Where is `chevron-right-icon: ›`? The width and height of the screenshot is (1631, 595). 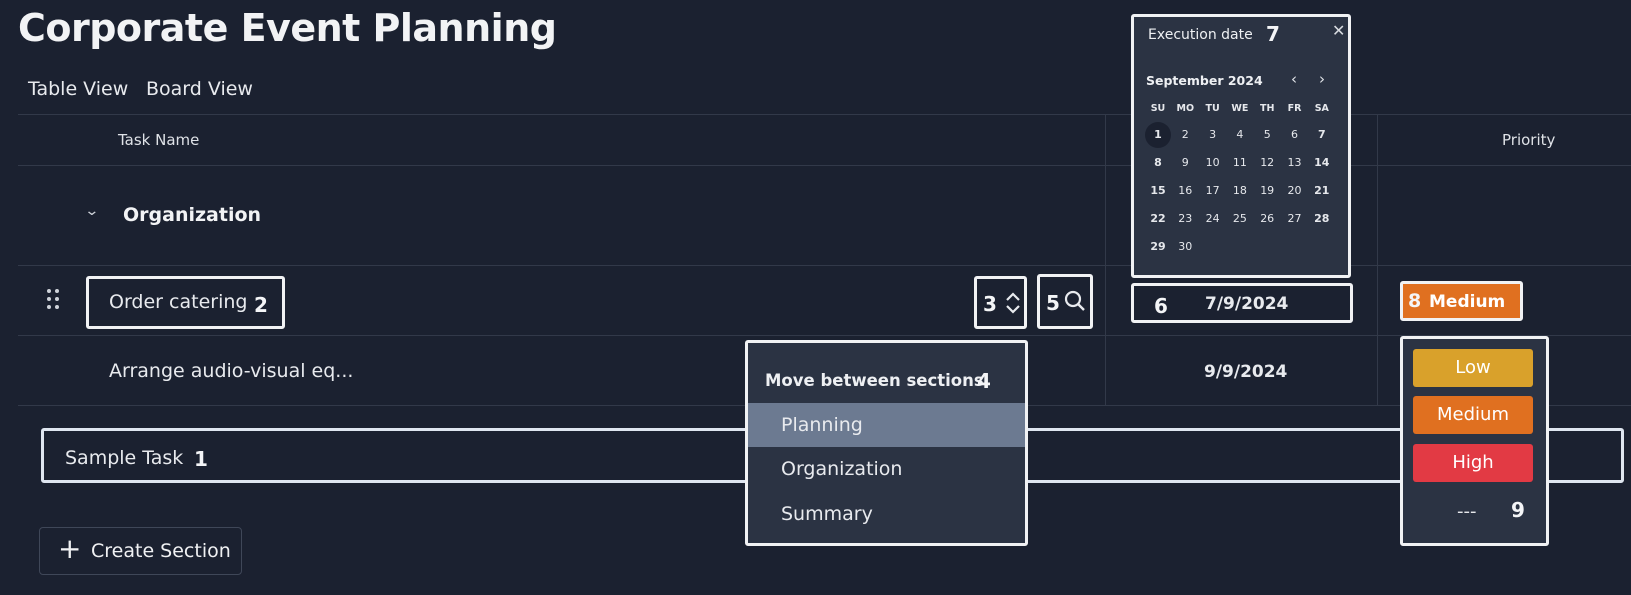
chevron-right-icon: › is located at coordinates (1322, 79).